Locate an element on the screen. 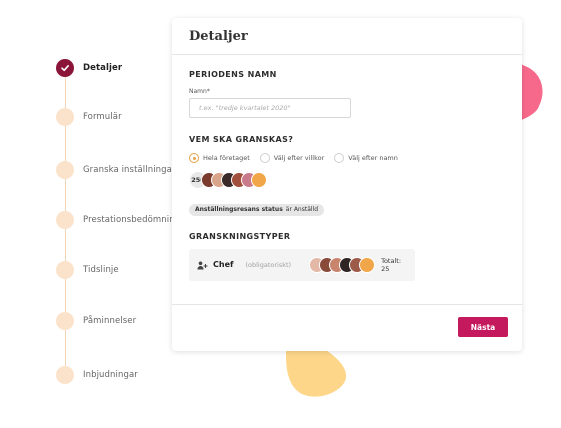  radio-hela-foretaget: Hela företaget is located at coordinates (219, 158).